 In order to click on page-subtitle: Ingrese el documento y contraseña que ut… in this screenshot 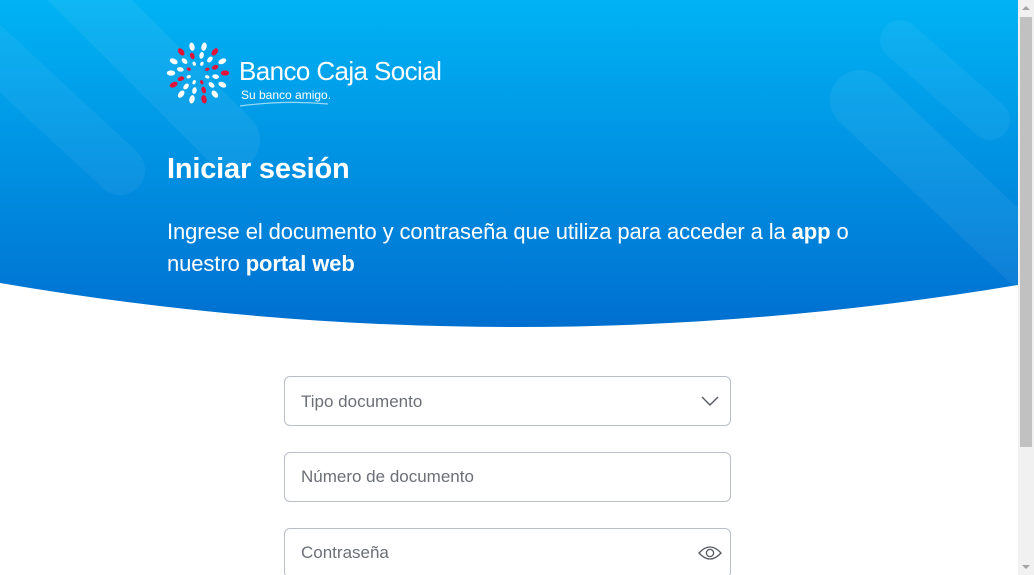, I will do `click(517, 248)`.